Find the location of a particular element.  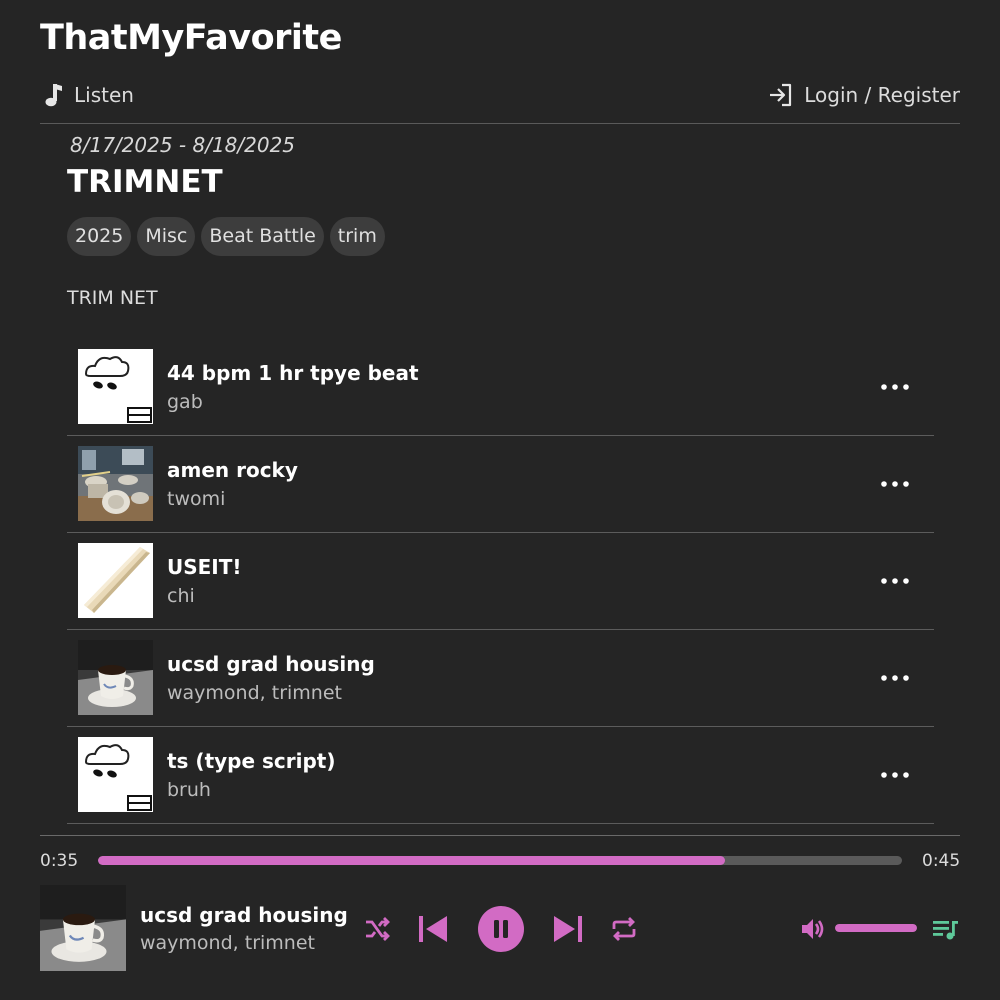

elapsed-time: 0:35 is located at coordinates (59, 861).